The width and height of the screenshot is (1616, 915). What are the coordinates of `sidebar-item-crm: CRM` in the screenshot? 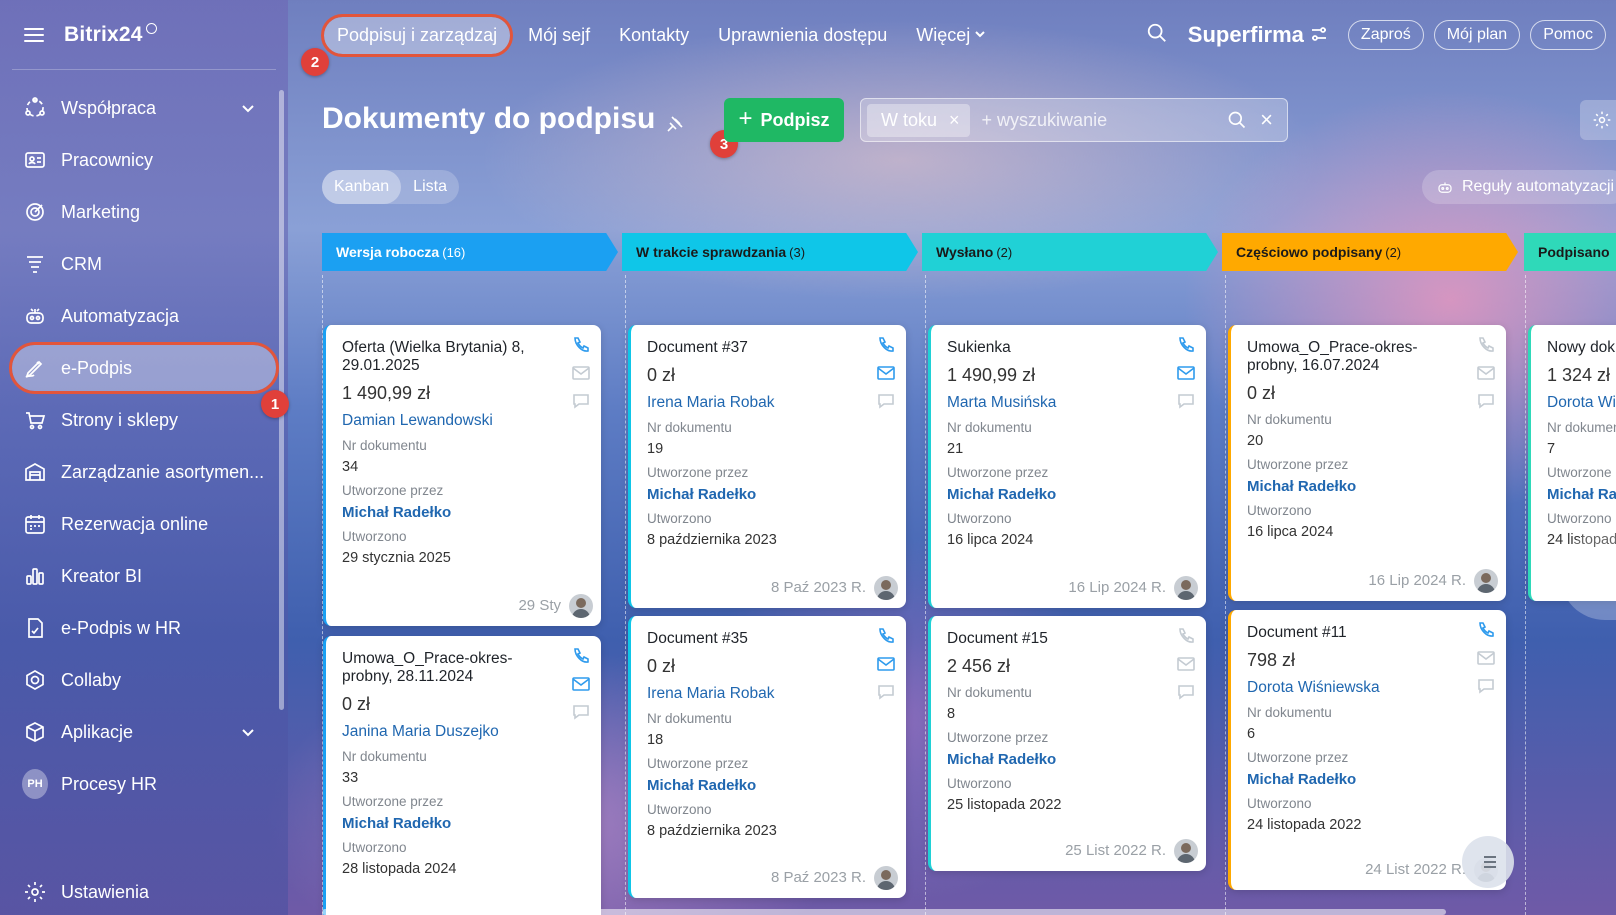 It's located at (144, 264).